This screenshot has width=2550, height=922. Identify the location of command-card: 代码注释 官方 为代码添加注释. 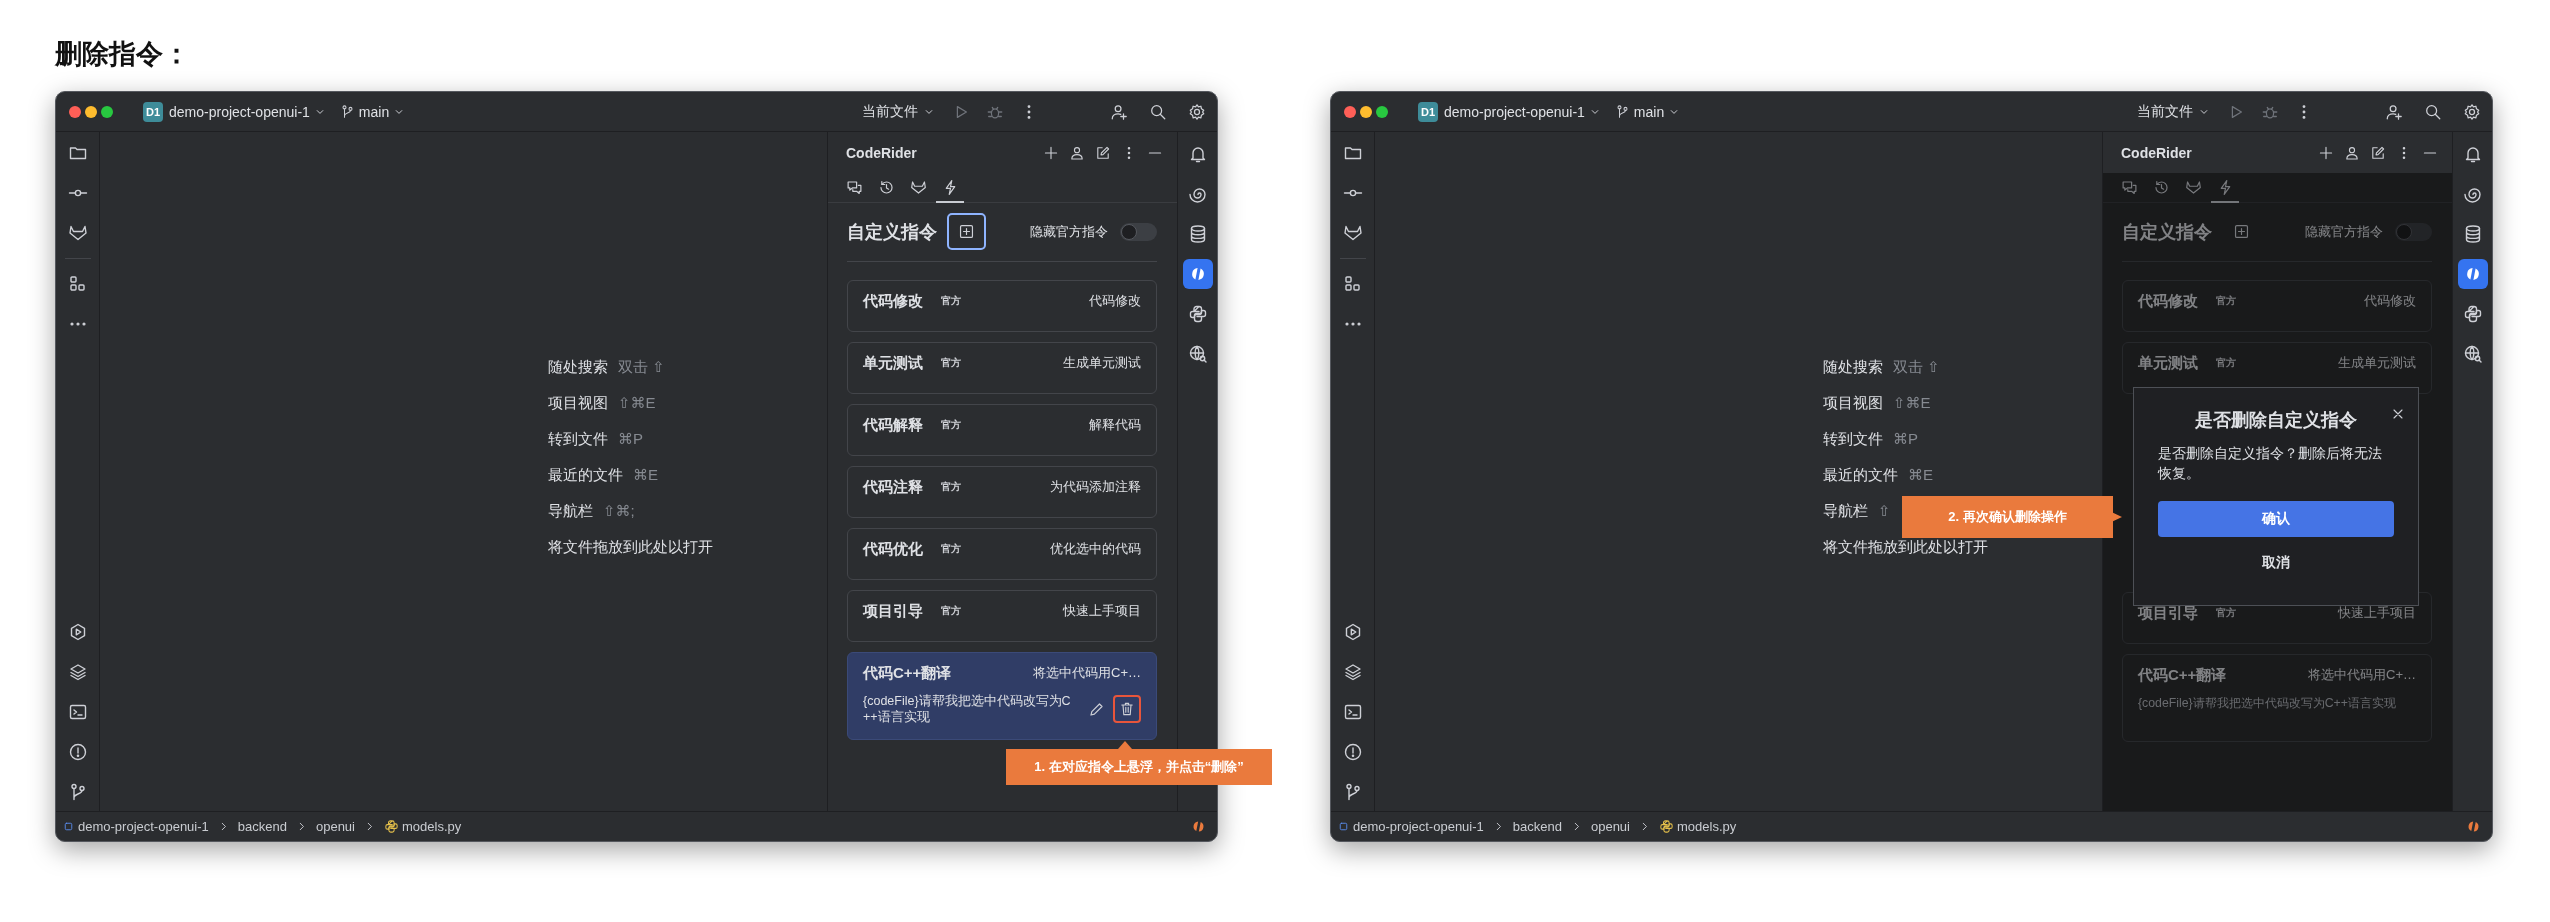
(1002, 492).